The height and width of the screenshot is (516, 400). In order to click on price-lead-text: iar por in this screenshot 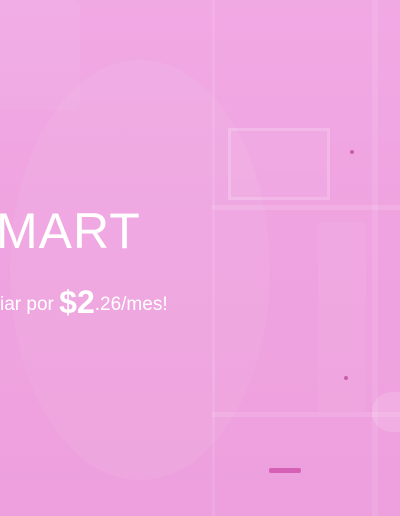, I will do `click(30, 304)`.